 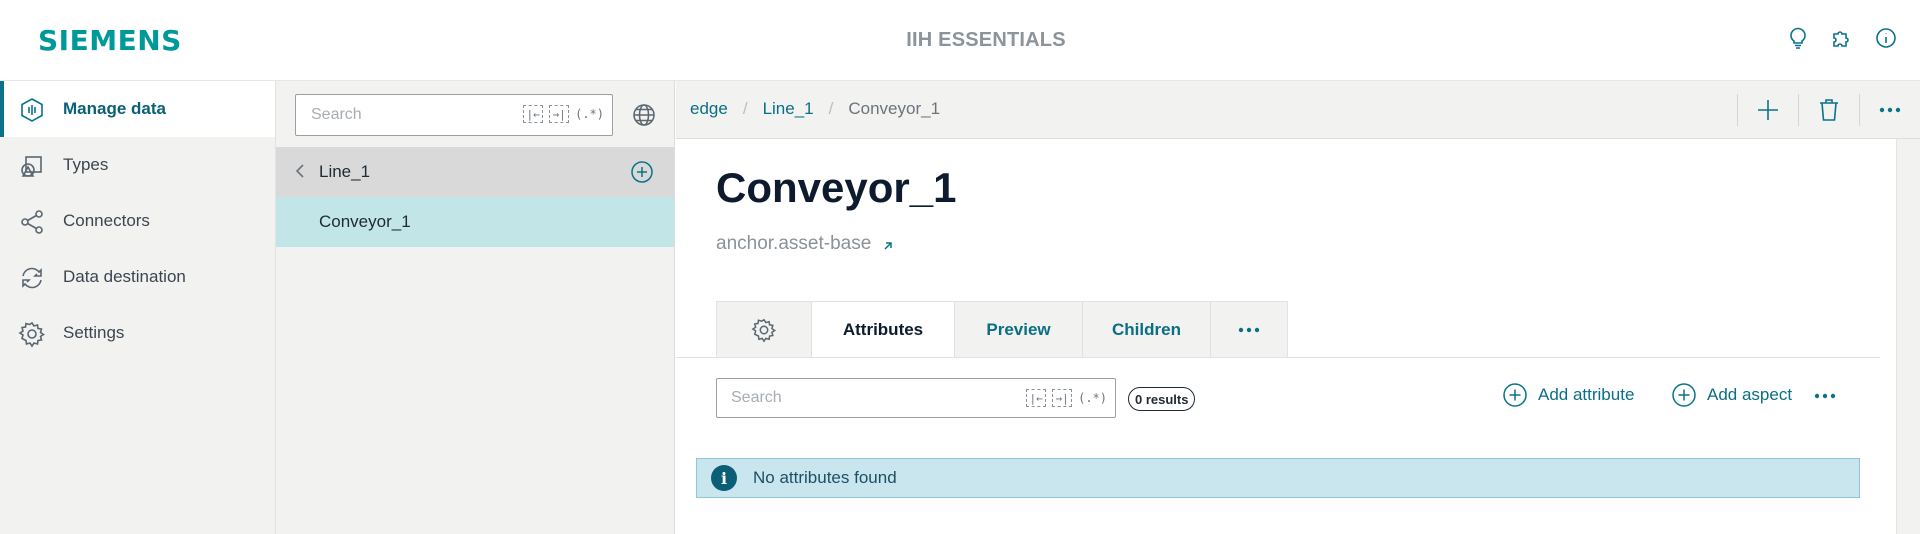 What do you see at coordinates (114, 108) in the screenshot?
I see `sidebar-item-label: Manage data` at bounding box center [114, 108].